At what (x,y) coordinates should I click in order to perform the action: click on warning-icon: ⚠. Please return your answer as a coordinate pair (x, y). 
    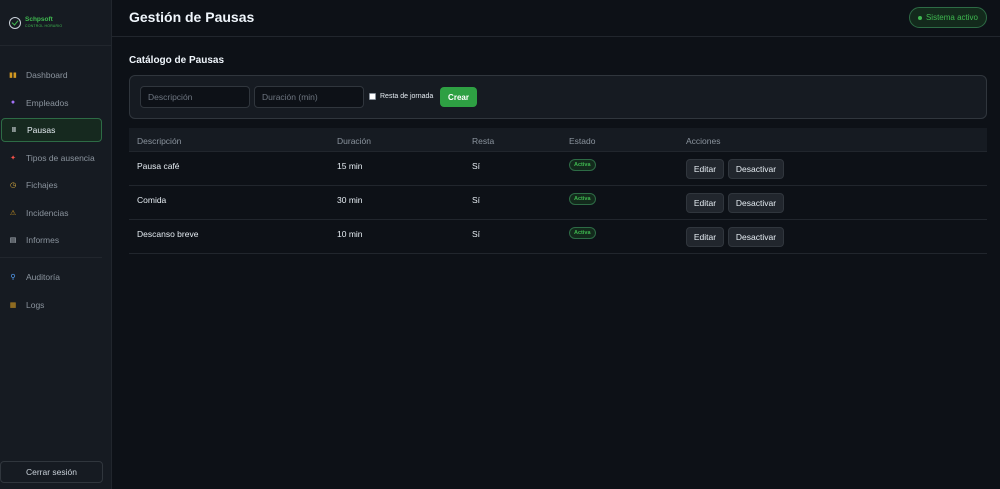
    Looking at the image, I should click on (13, 213).